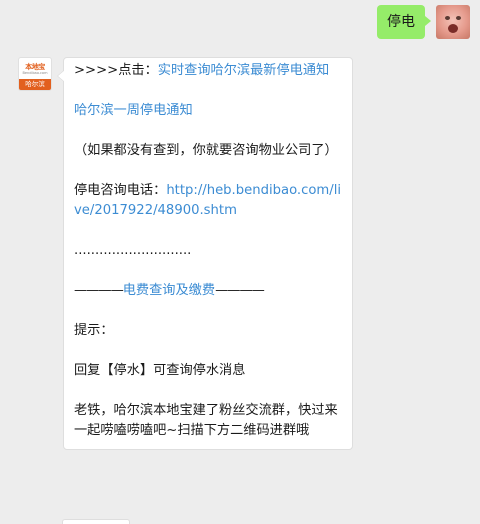  I want to click on outgoing-message-row: 停电, so click(423, 22).